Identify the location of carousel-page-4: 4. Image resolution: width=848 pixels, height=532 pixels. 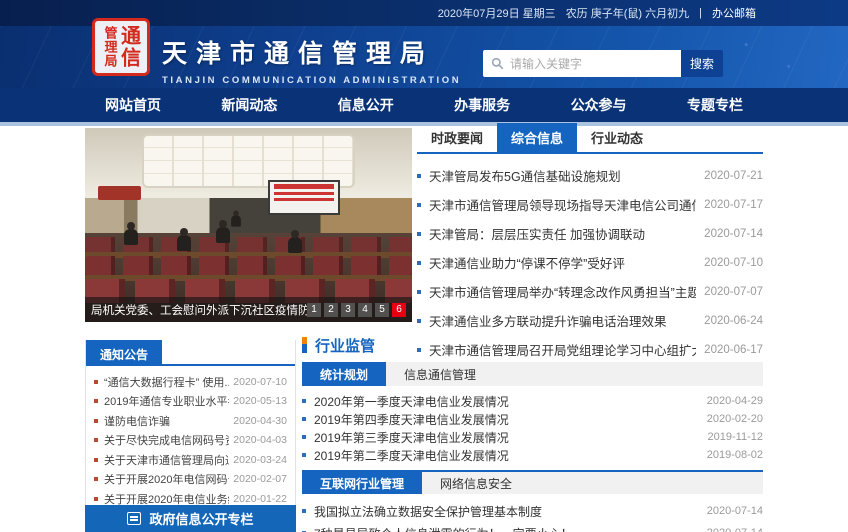
(365, 309).